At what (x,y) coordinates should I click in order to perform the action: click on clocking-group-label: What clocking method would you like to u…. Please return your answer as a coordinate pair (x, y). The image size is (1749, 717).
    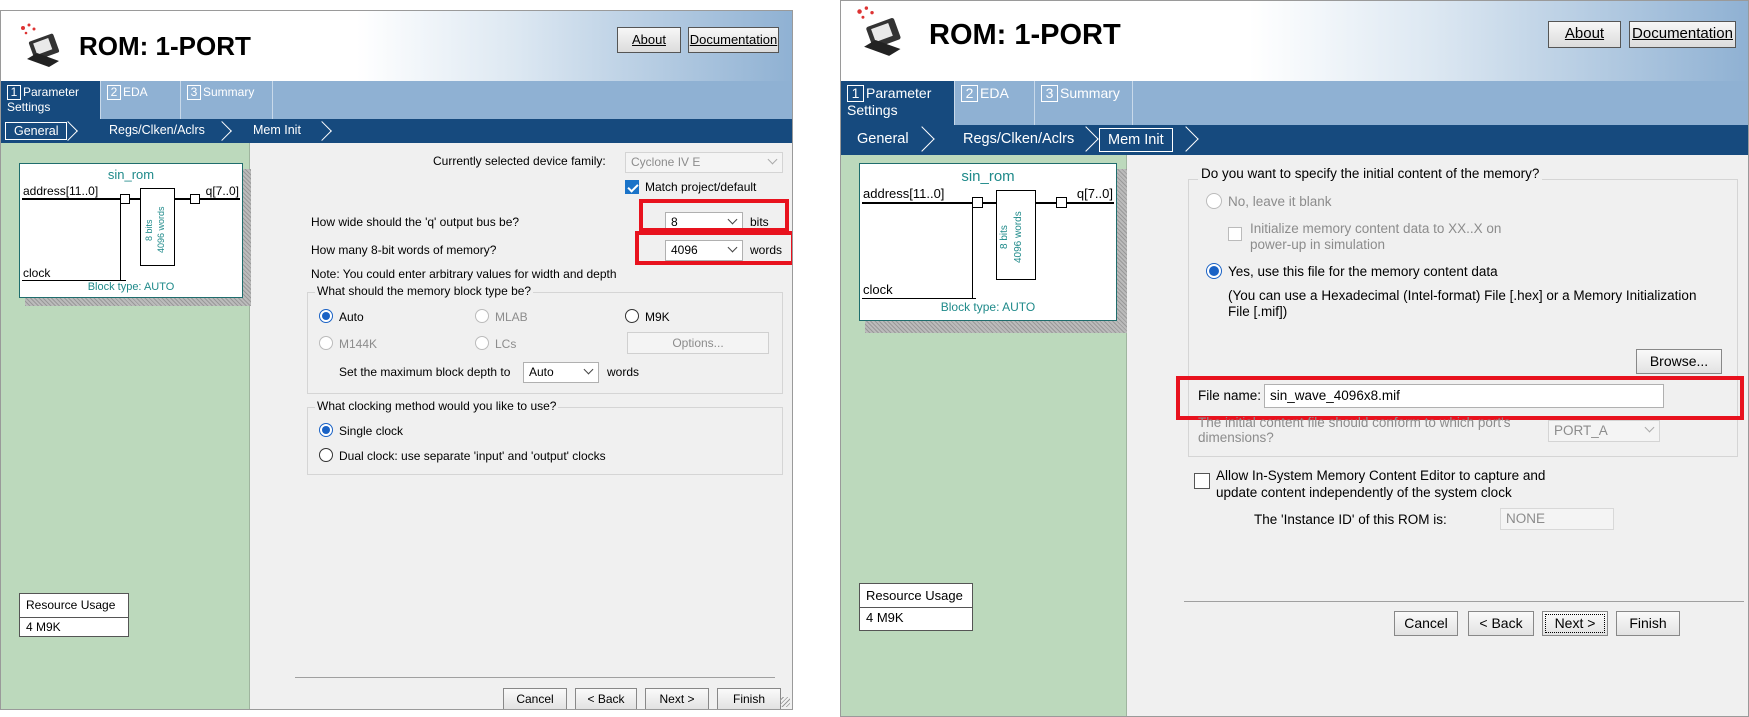
    Looking at the image, I should click on (437, 406).